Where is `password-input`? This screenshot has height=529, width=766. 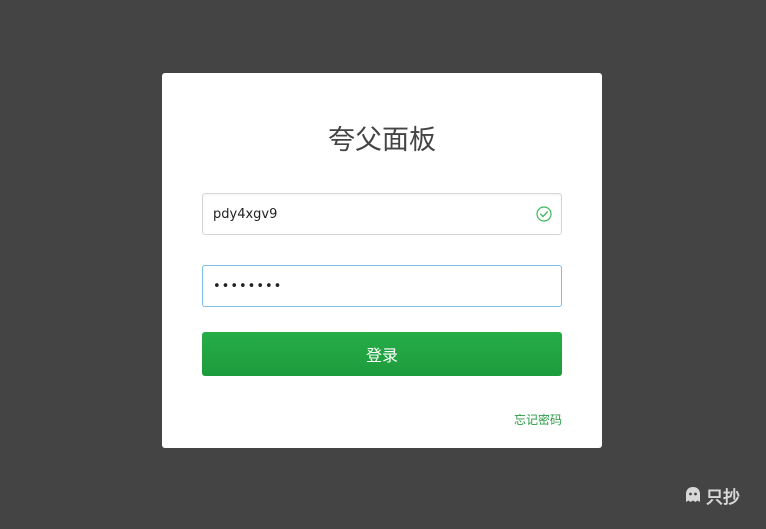
password-input is located at coordinates (382, 286).